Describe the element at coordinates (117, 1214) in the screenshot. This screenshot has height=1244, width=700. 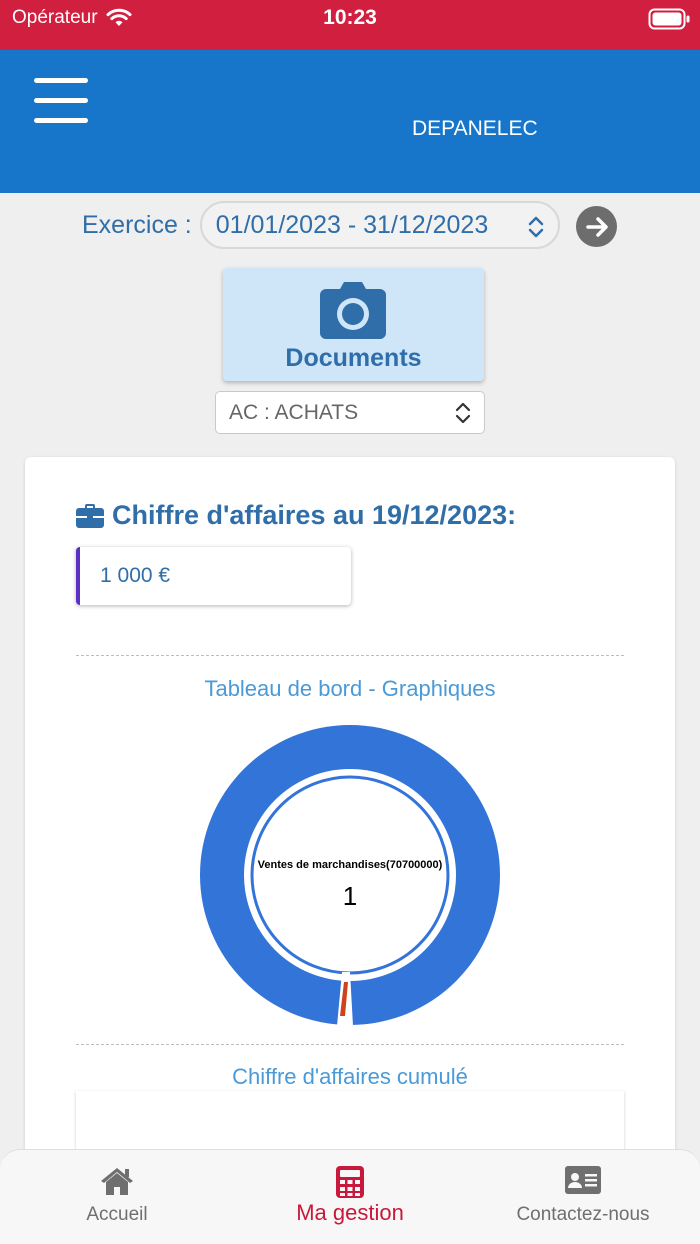
I see `tab-accueil-label: Accueil` at that location.